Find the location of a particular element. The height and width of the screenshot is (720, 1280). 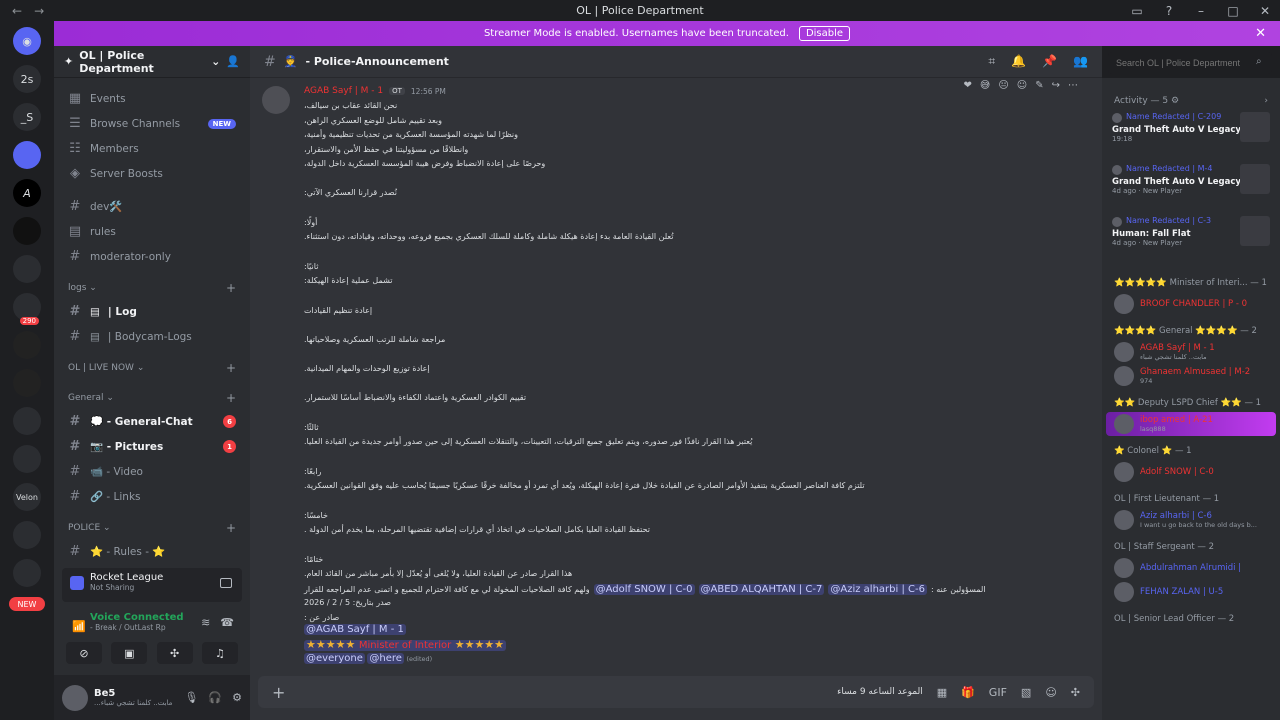

member-list-icon: 👥 is located at coordinates (1080, 61).